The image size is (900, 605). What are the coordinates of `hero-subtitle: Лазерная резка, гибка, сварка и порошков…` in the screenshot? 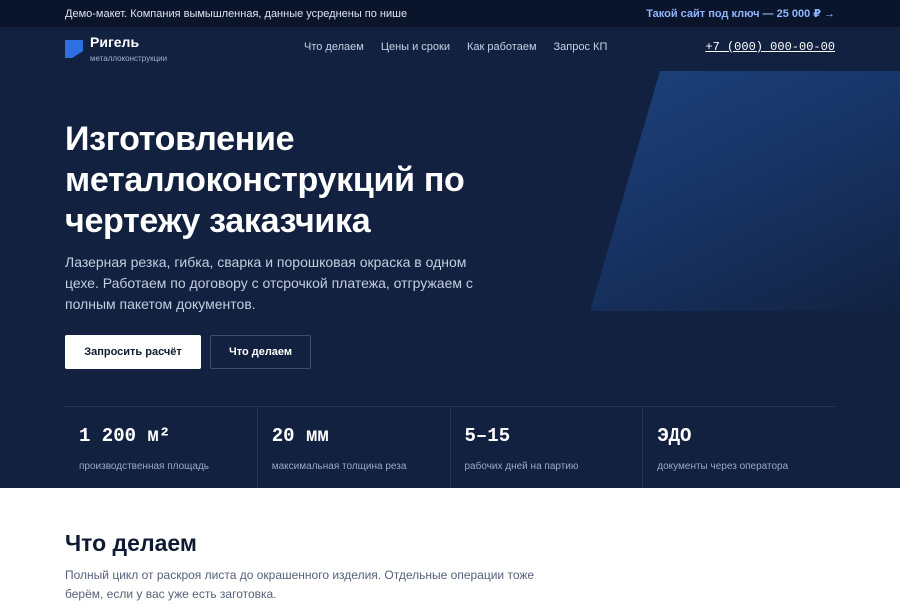 It's located at (269, 283).